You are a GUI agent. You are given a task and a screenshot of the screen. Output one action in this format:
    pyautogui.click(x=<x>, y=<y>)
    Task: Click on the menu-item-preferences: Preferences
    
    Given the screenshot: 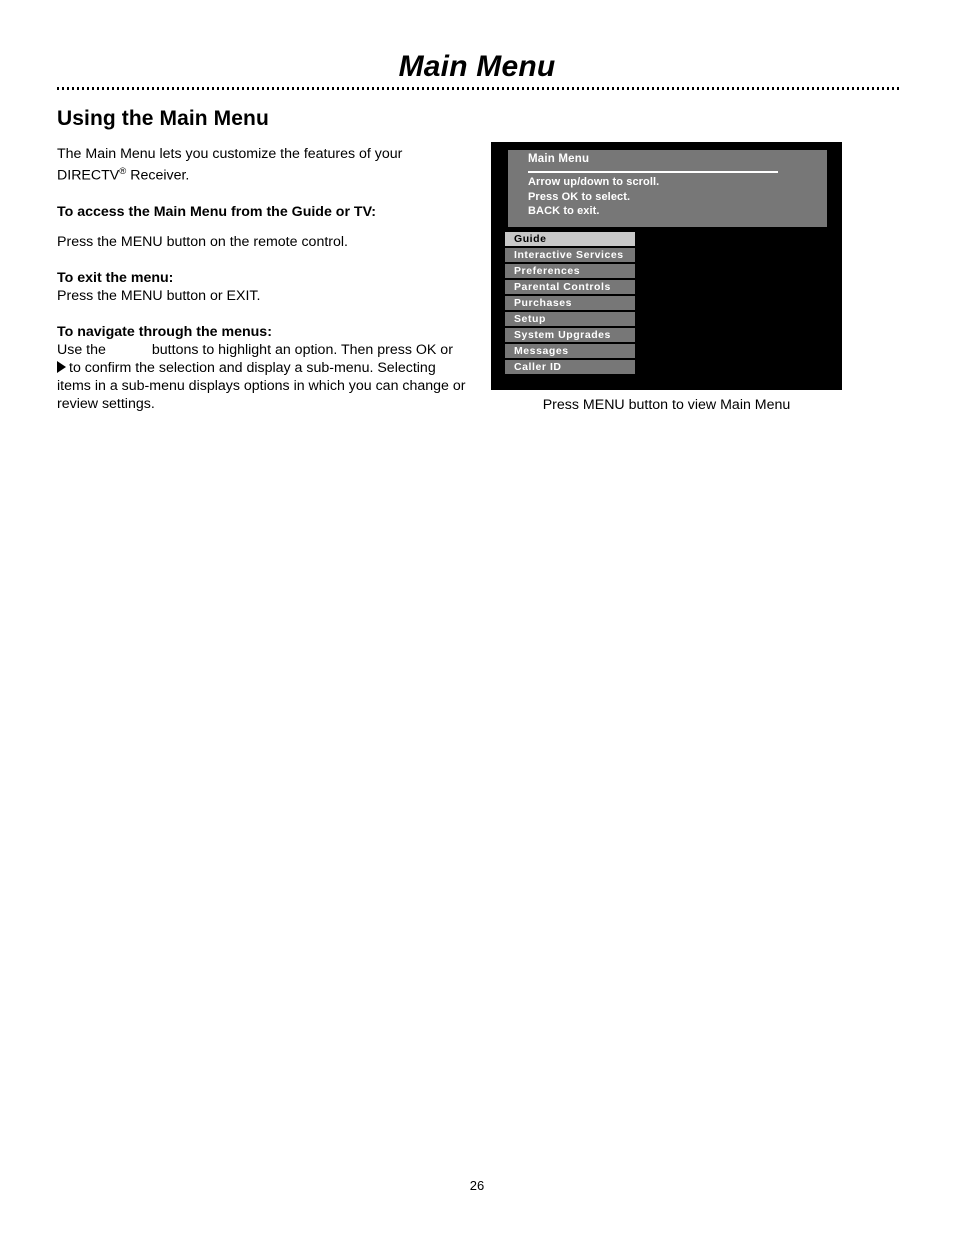 What is the action you would take?
    pyautogui.click(x=570, y=271)
    